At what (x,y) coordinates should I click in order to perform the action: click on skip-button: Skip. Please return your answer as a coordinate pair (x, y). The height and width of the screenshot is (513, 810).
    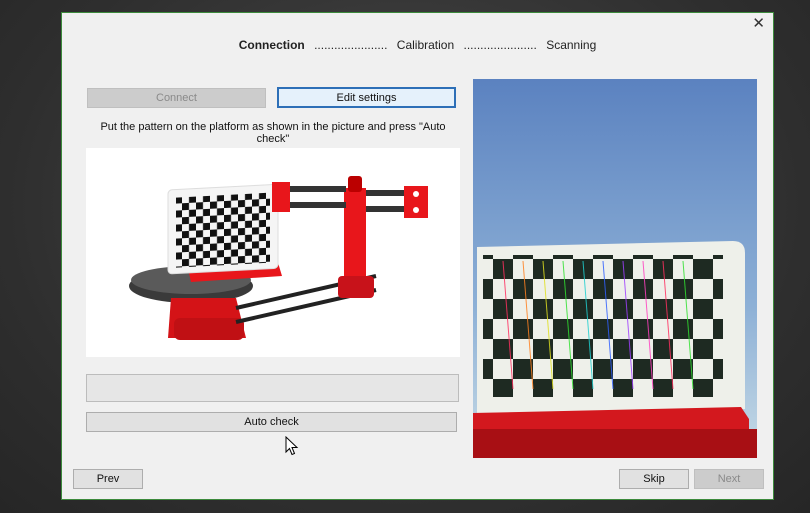
    Looking at the image, I should click on (654, 479).